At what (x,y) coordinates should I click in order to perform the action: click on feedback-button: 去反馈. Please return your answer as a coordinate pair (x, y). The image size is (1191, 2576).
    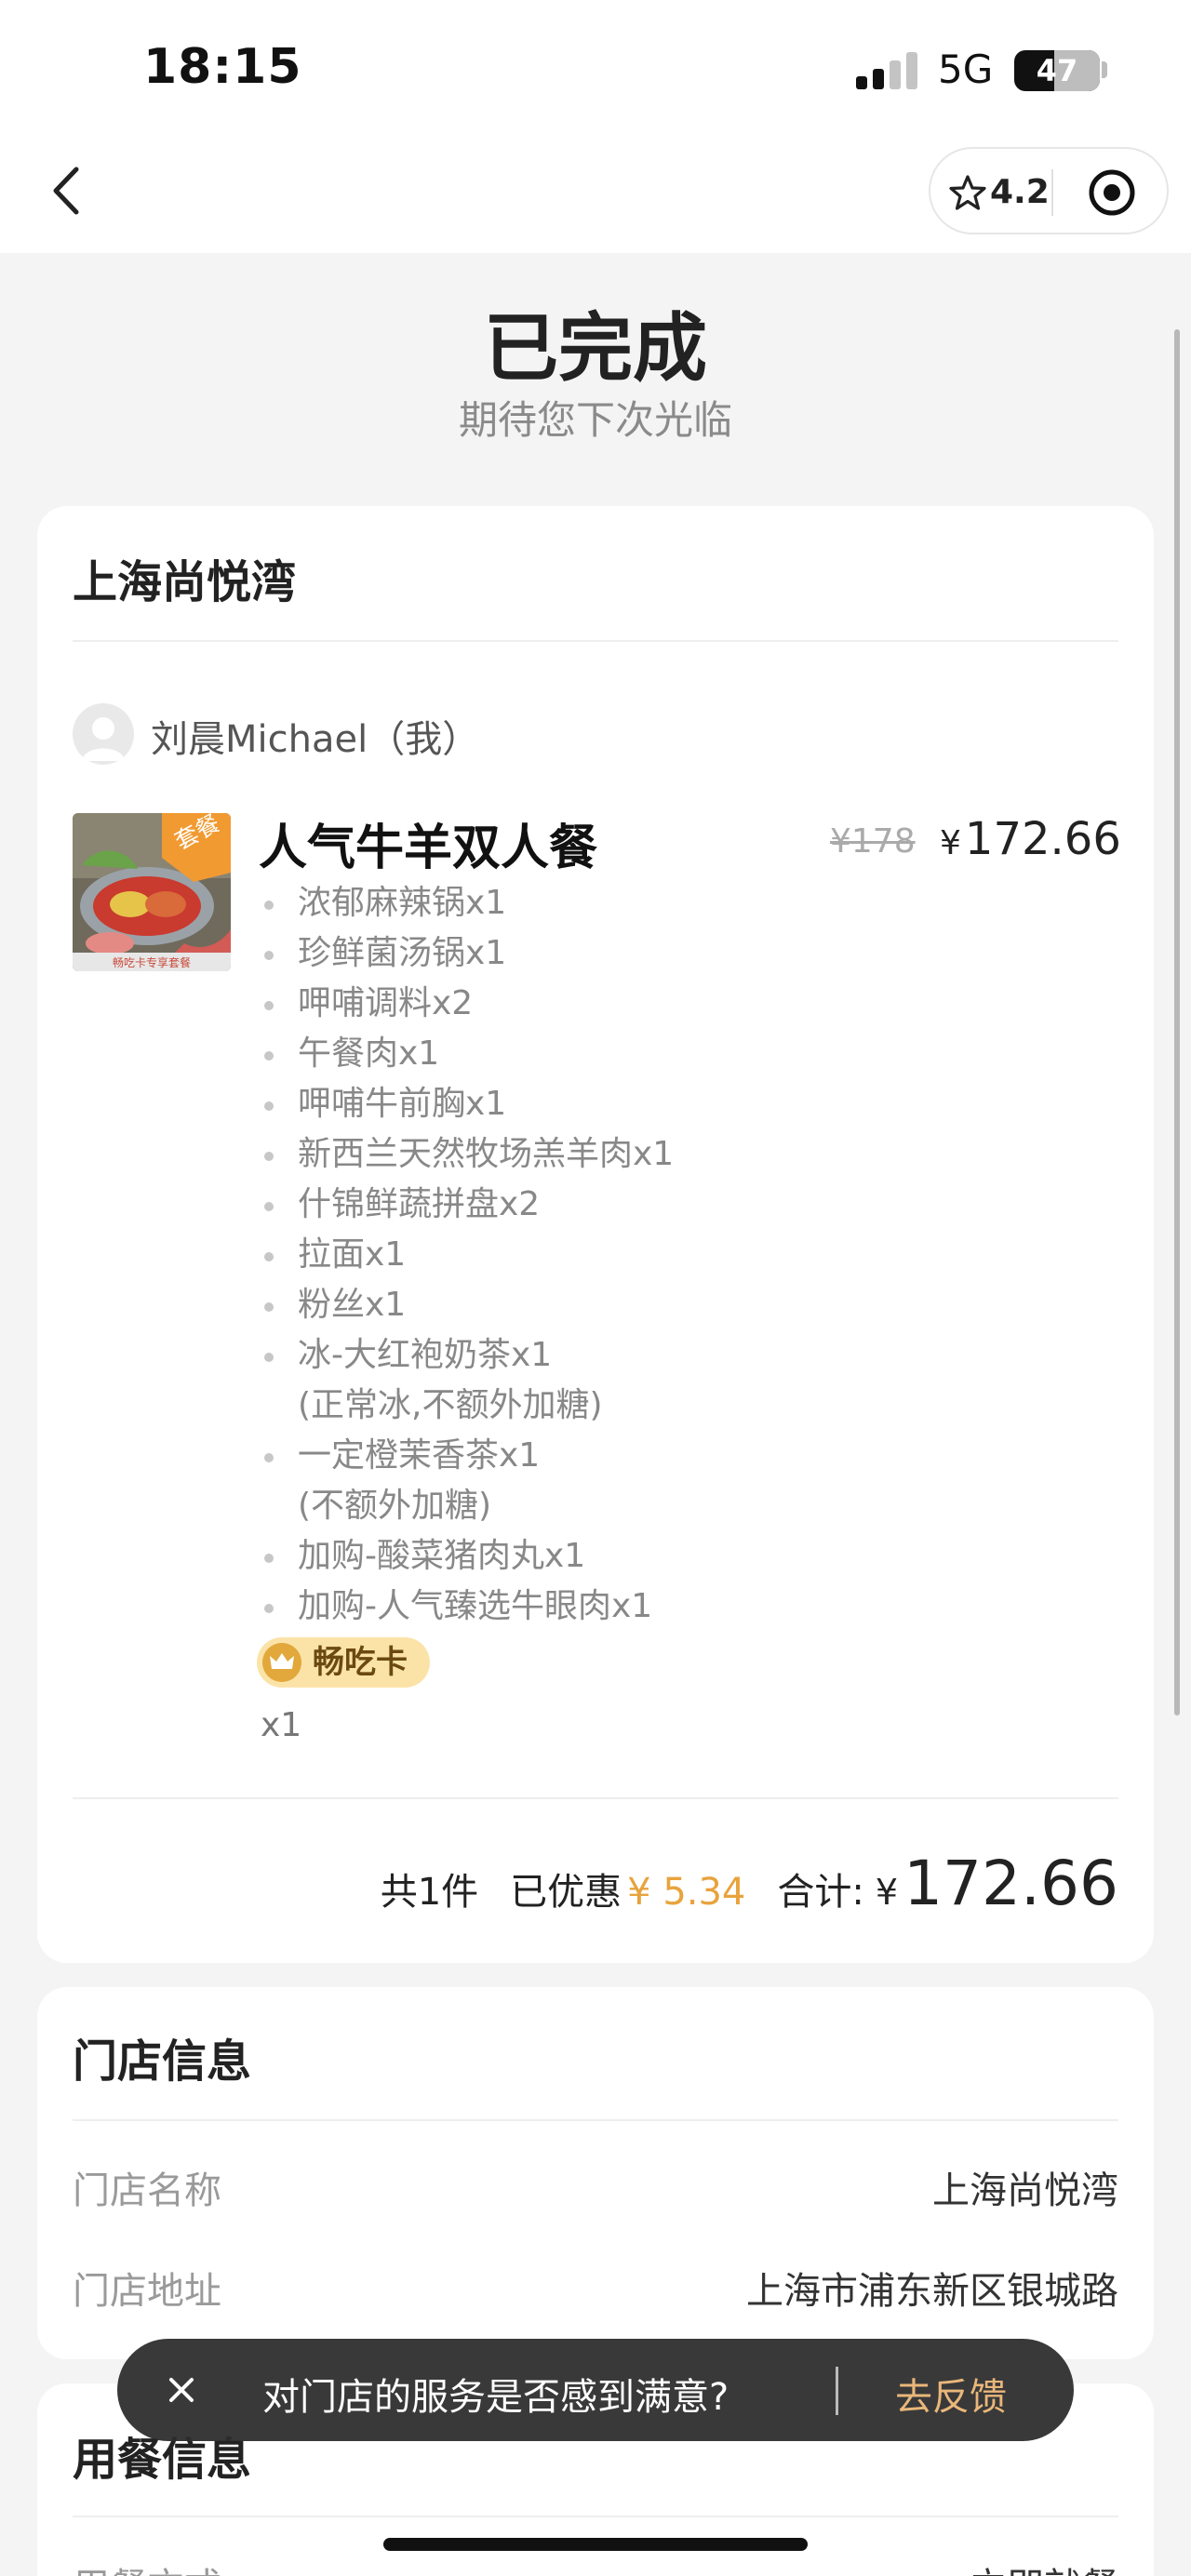
    Looking at the image, I should click on (951, 2394).